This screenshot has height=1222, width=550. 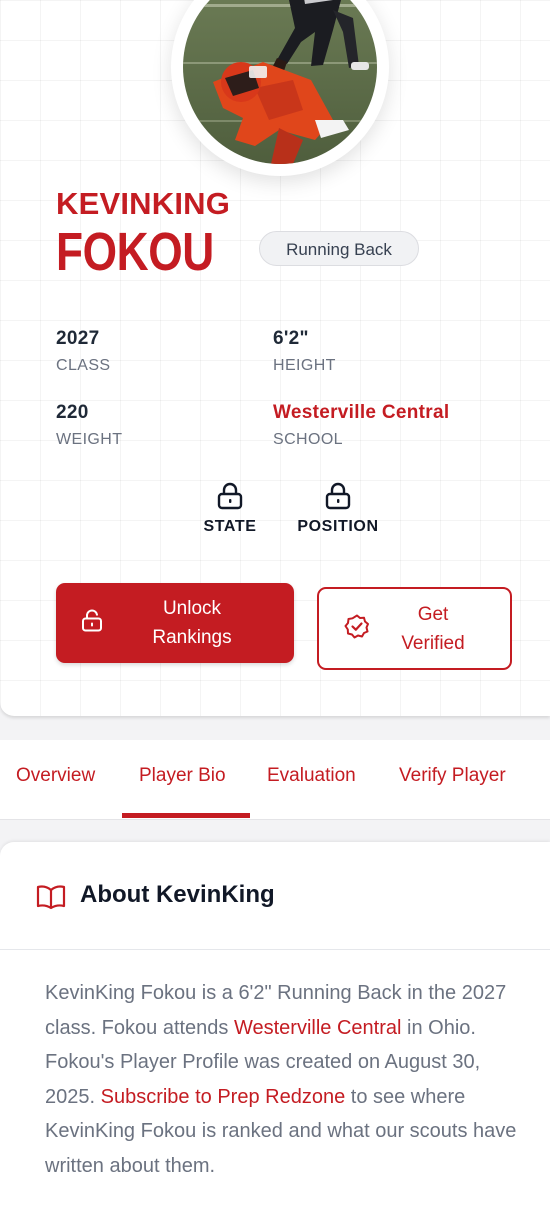 I want to click on locked-position: POSITION, so click(x=338, y=509).